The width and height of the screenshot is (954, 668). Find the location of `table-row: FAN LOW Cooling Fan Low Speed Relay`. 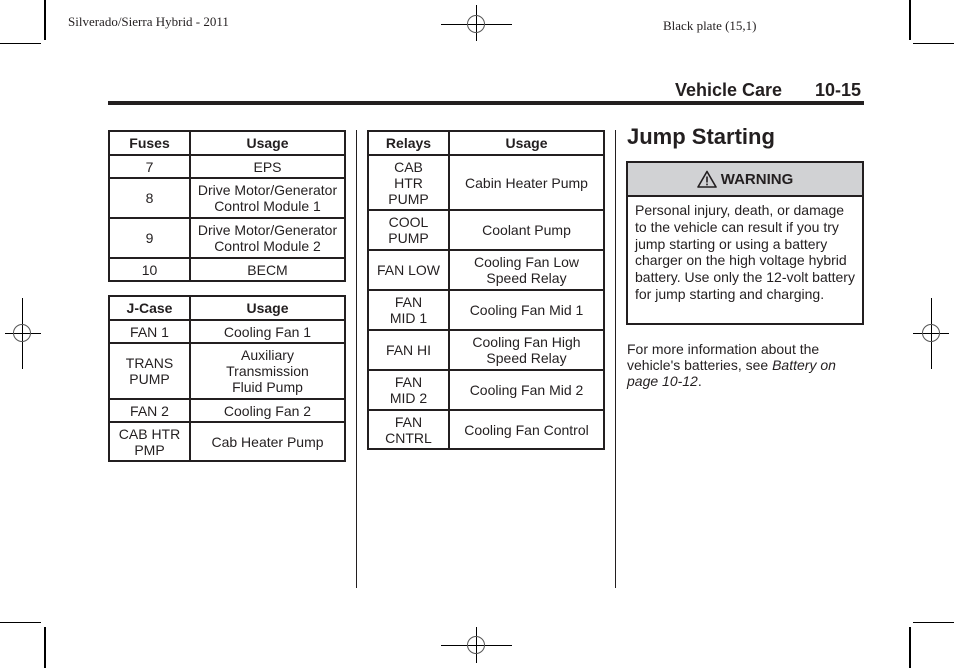

table-row: FAN LOW Cooling Fan Low Speed Relay is located at coordinates (486, 270).